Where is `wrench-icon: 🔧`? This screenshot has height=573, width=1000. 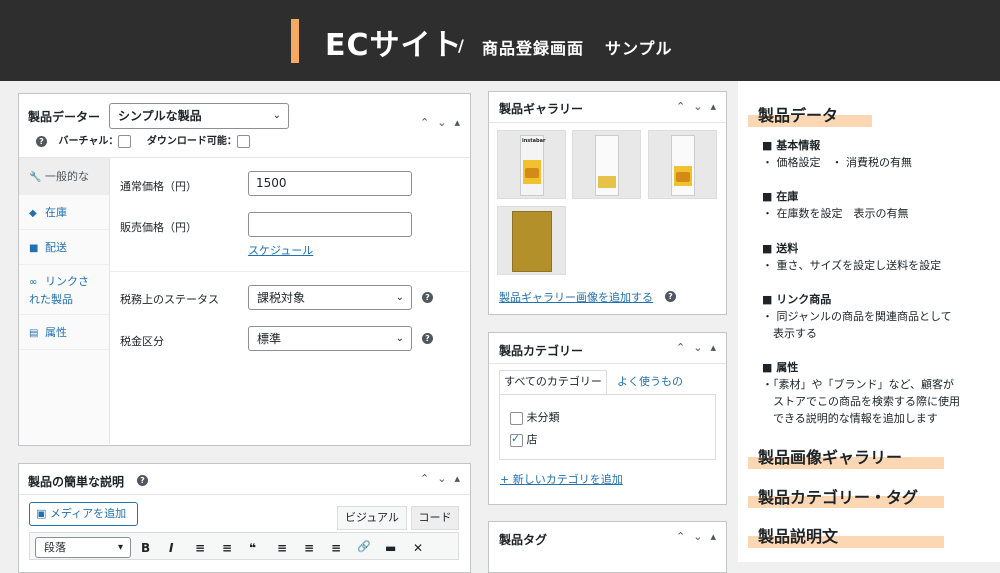 wrench-icon: 🔧 is located at coordinates (35, 177).